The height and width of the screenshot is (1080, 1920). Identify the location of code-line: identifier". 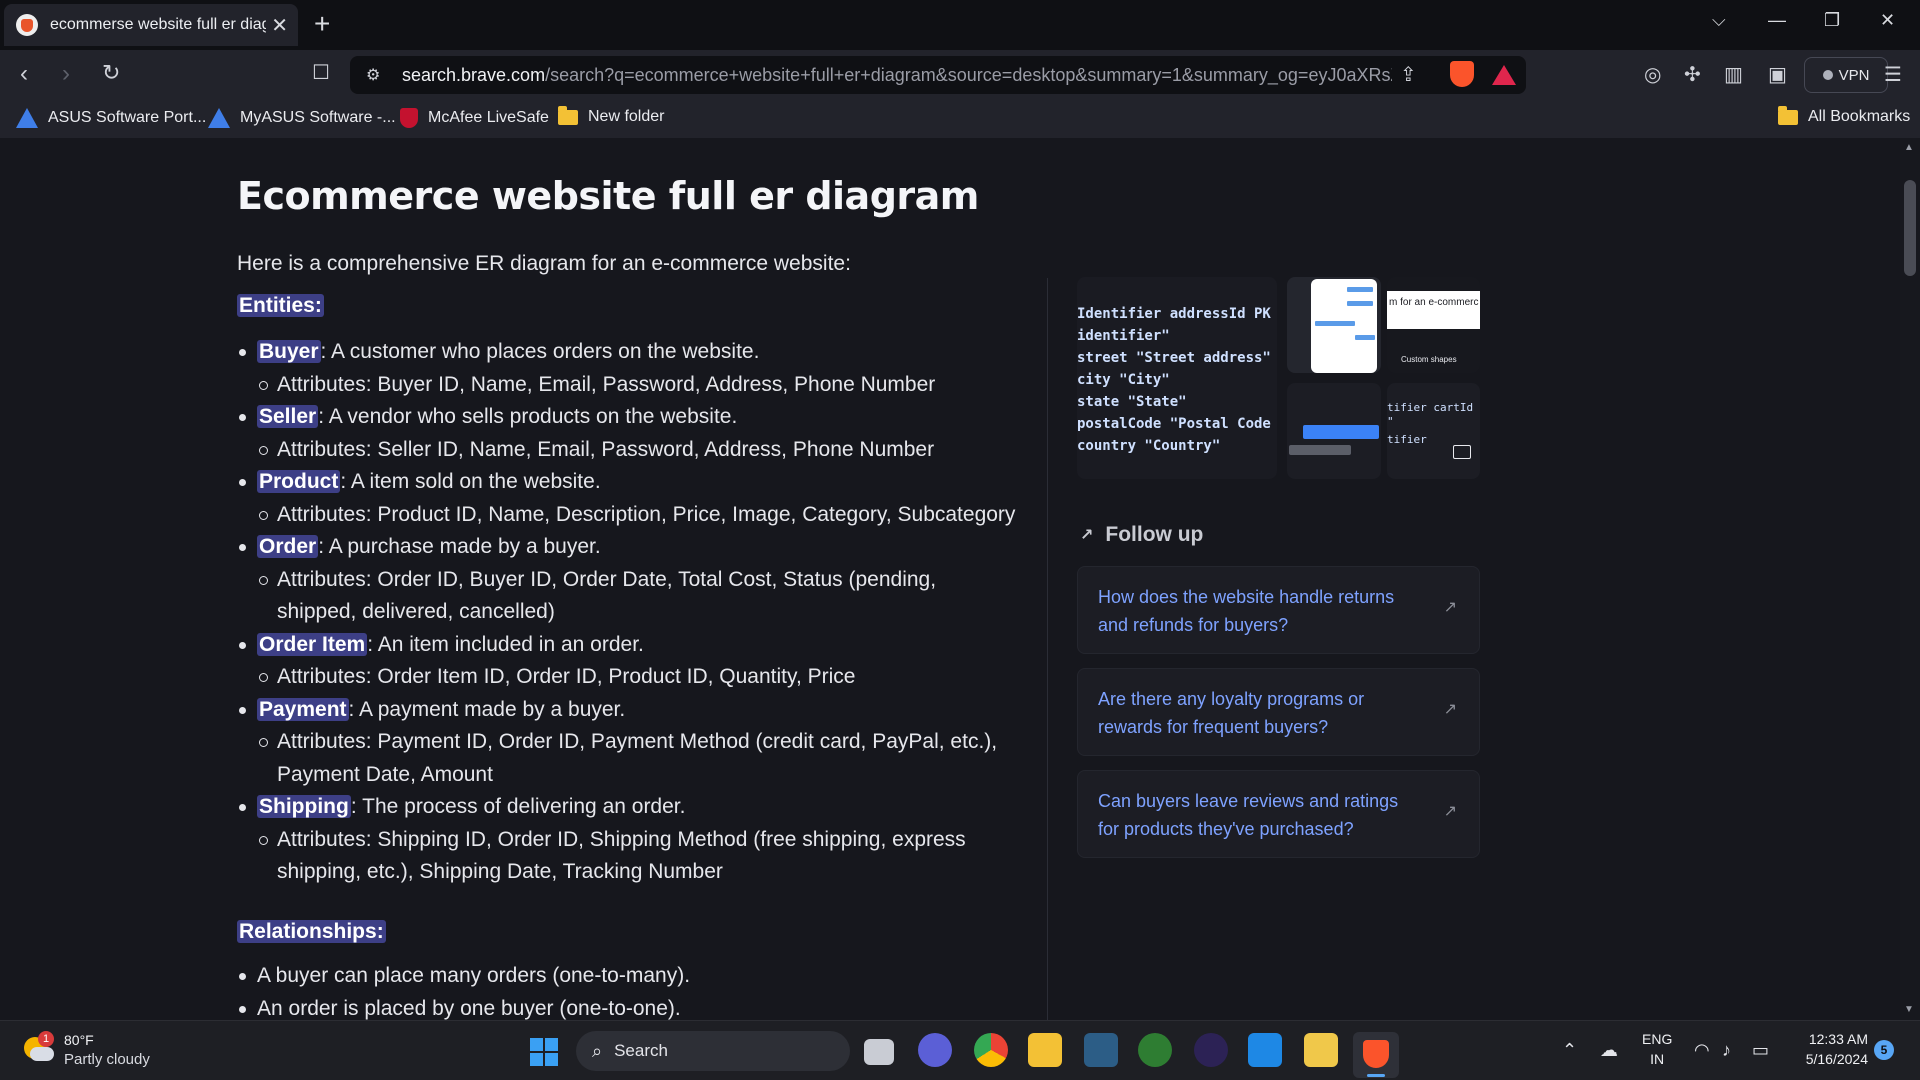
(1123, 336).